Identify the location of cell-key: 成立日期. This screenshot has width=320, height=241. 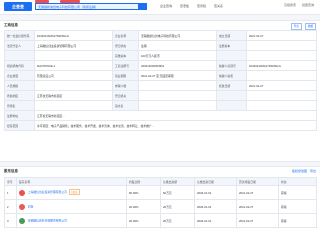
(231, 35).